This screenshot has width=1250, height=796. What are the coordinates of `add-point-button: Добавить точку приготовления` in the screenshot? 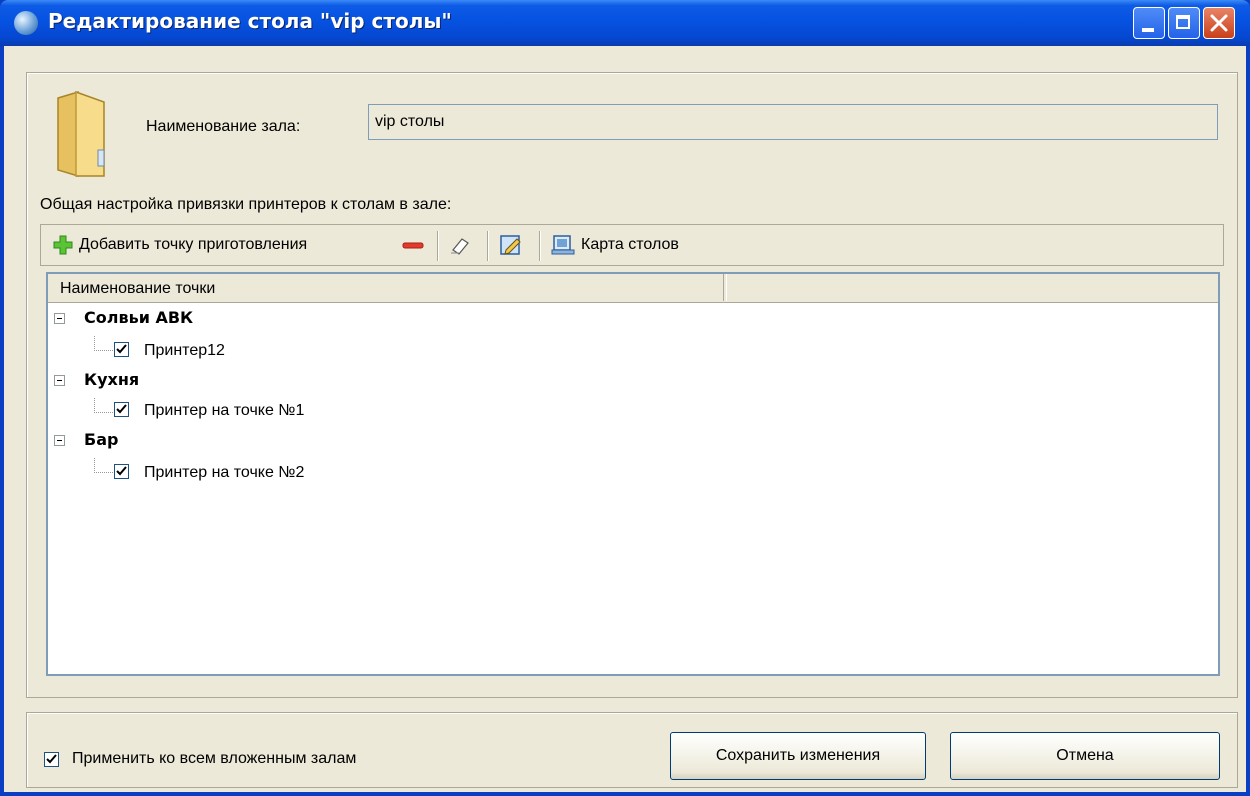 It's located at (180, 245).